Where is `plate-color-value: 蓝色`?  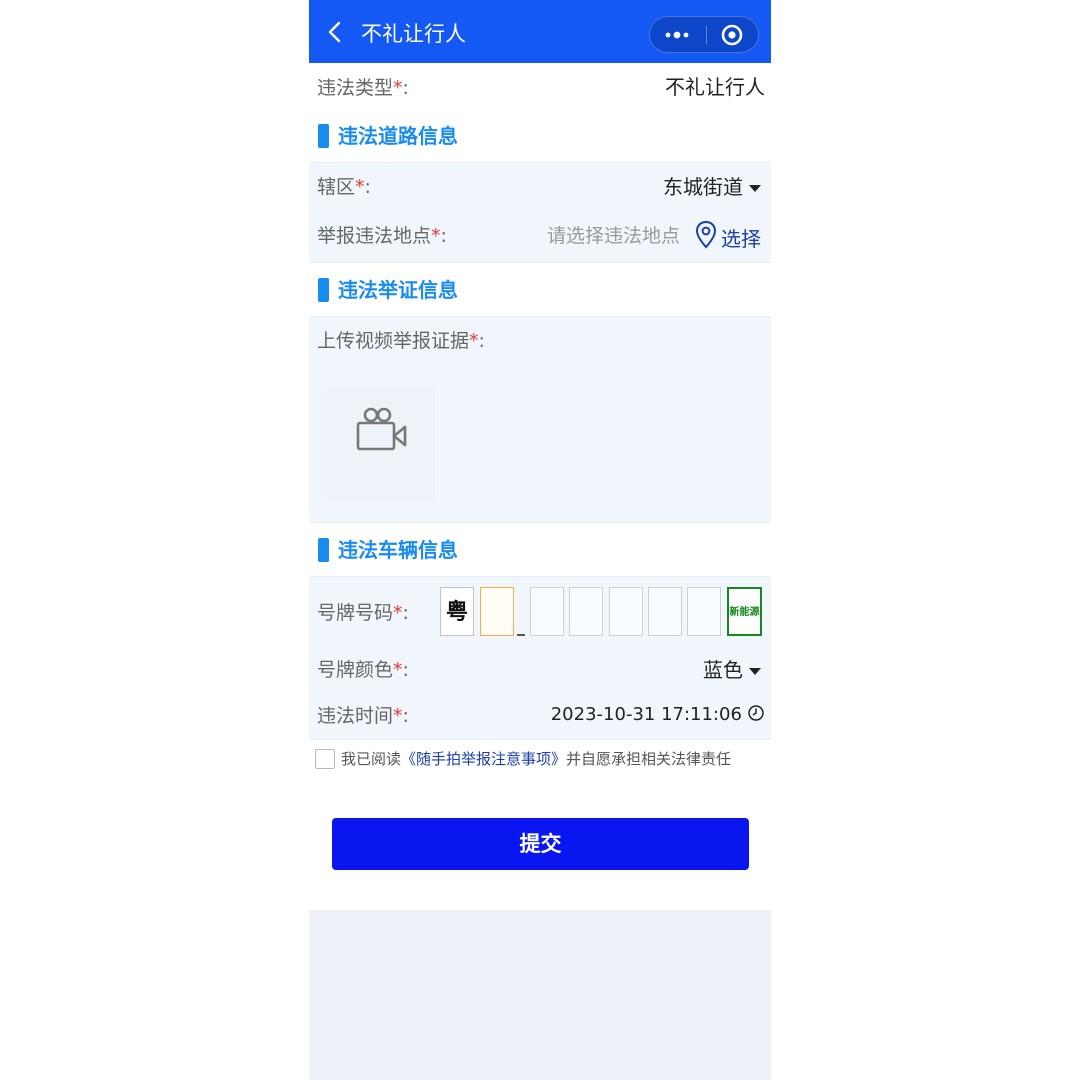 plate-color-value: 蓝色 is located at coordinates (723, 670).